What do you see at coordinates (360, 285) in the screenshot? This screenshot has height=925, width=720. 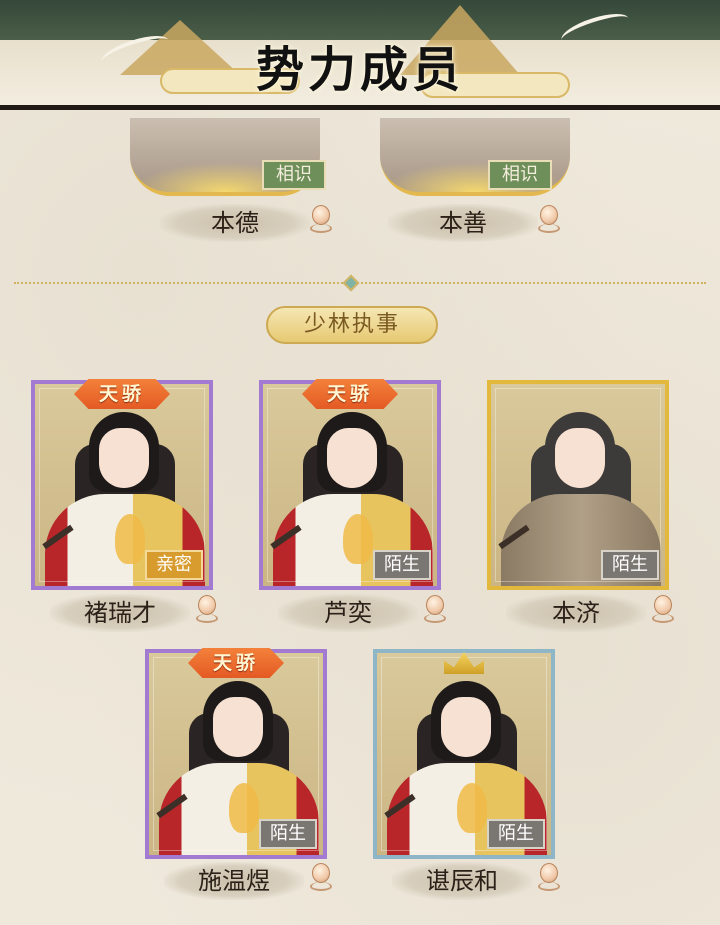 I see `section-divider` at bounding box center [360, 285].